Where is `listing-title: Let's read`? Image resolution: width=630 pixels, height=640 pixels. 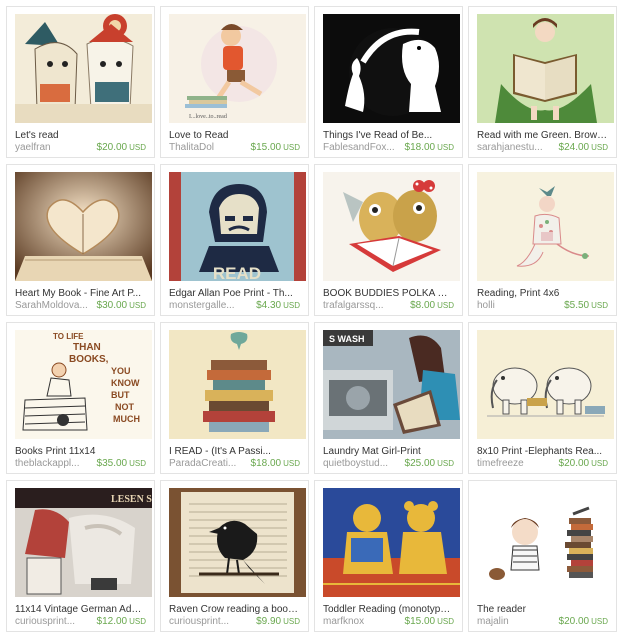 listing-title: Let's read is located at coordinates (80, 136).